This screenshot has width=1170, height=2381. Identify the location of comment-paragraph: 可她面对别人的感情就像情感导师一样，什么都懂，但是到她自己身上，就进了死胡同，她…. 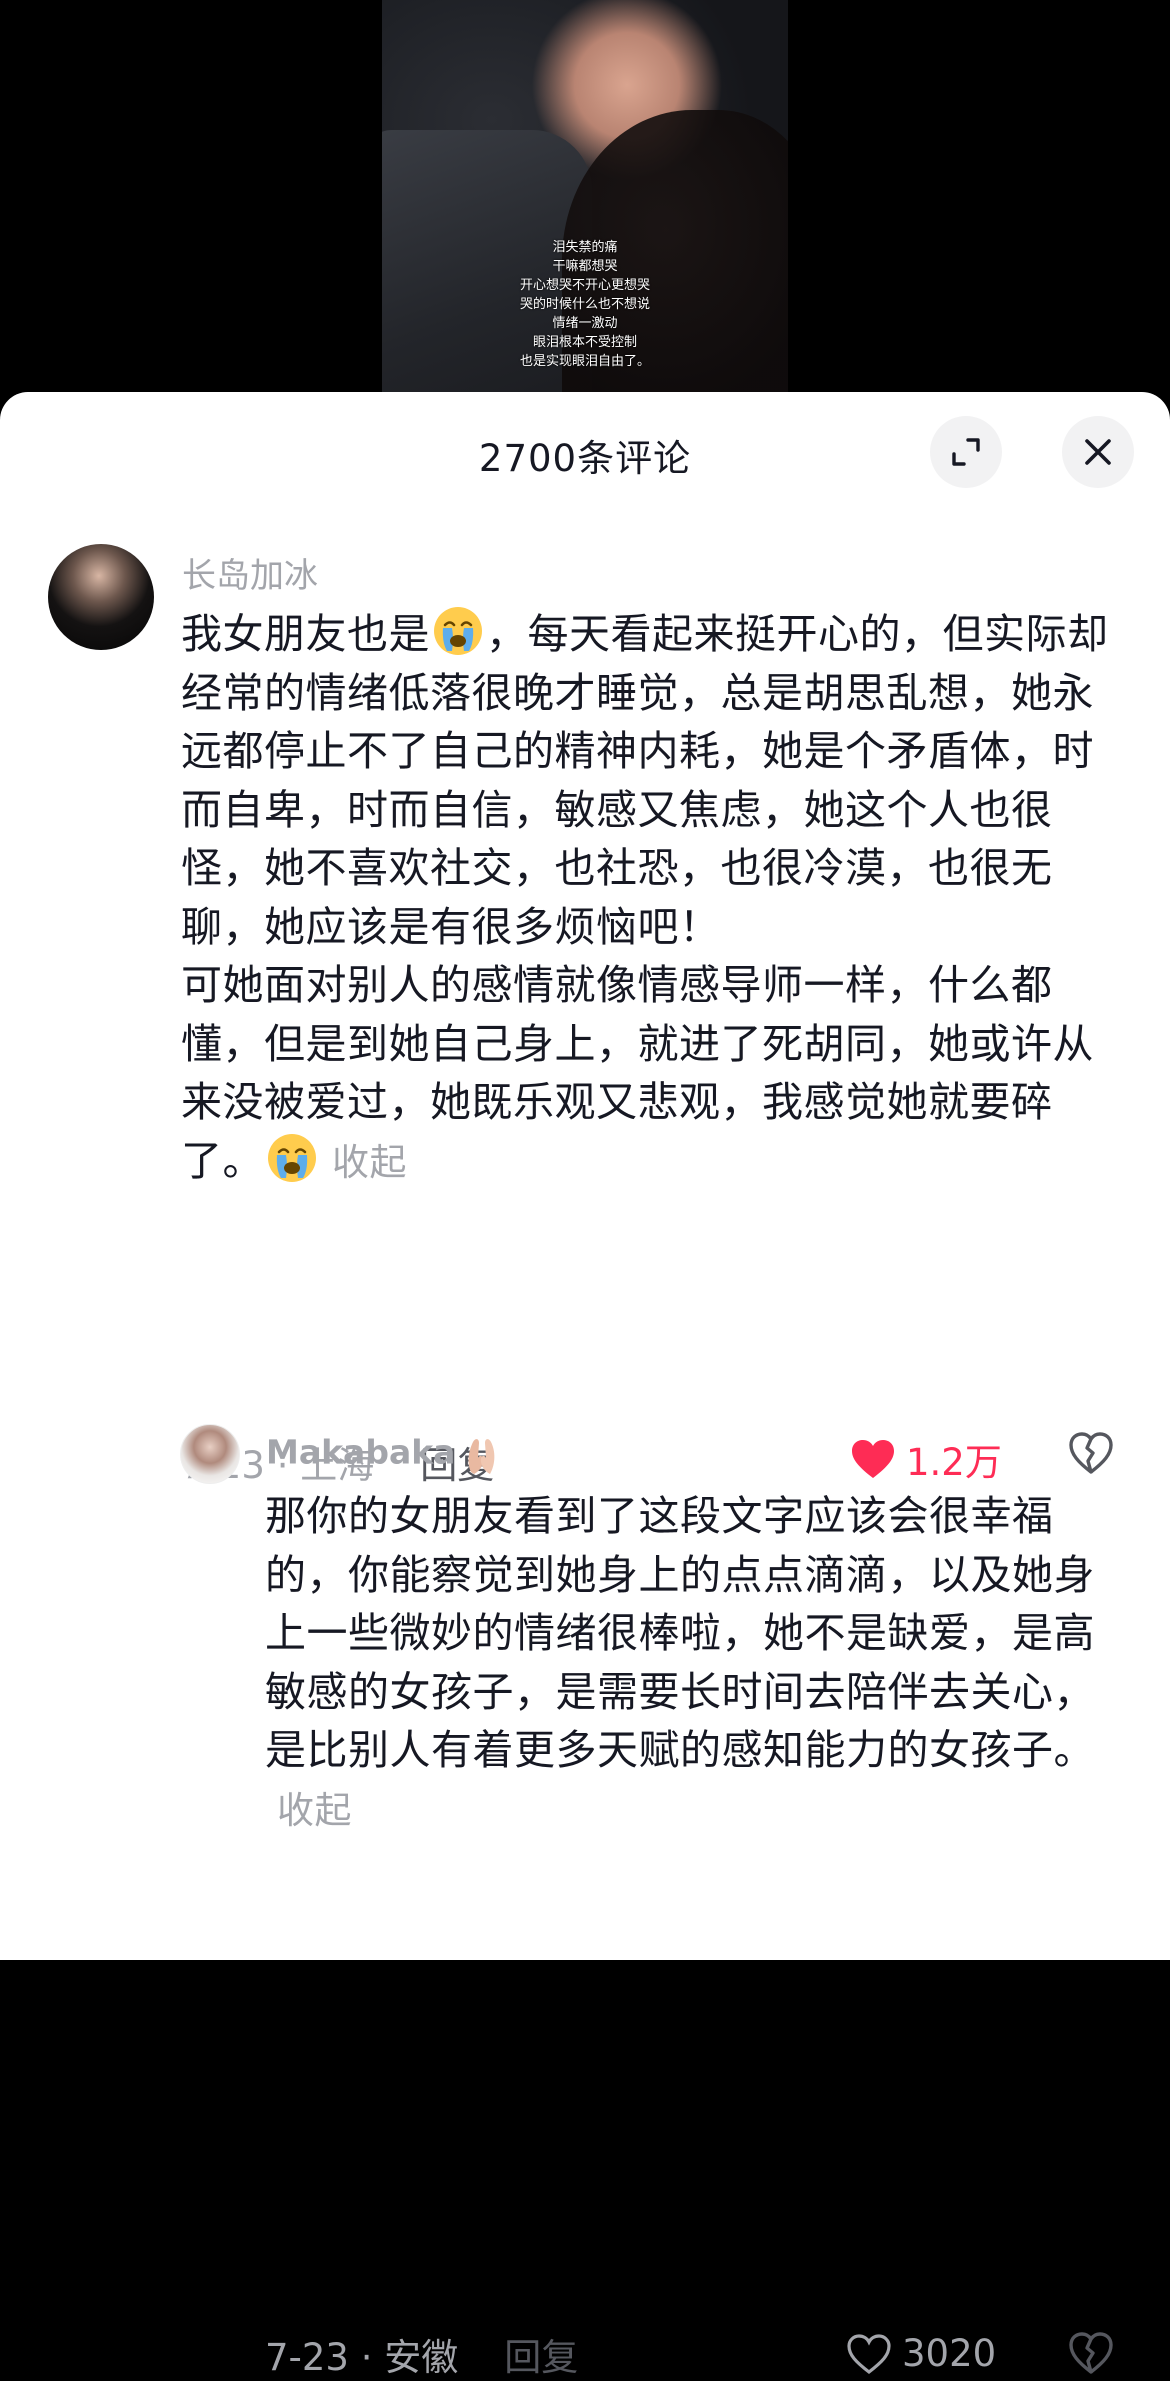
(646, 1074).